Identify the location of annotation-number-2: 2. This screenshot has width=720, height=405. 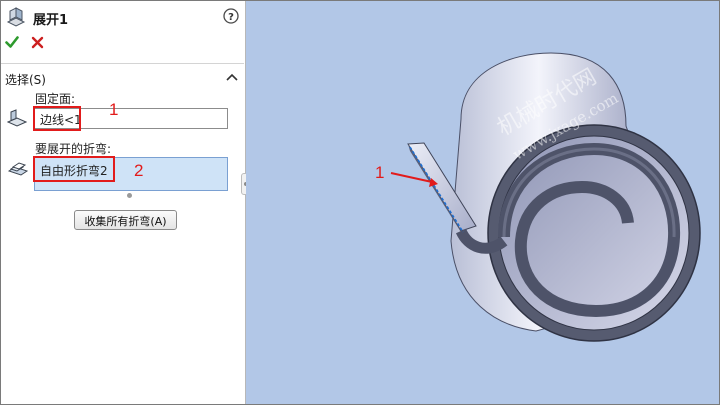
(139, 170).